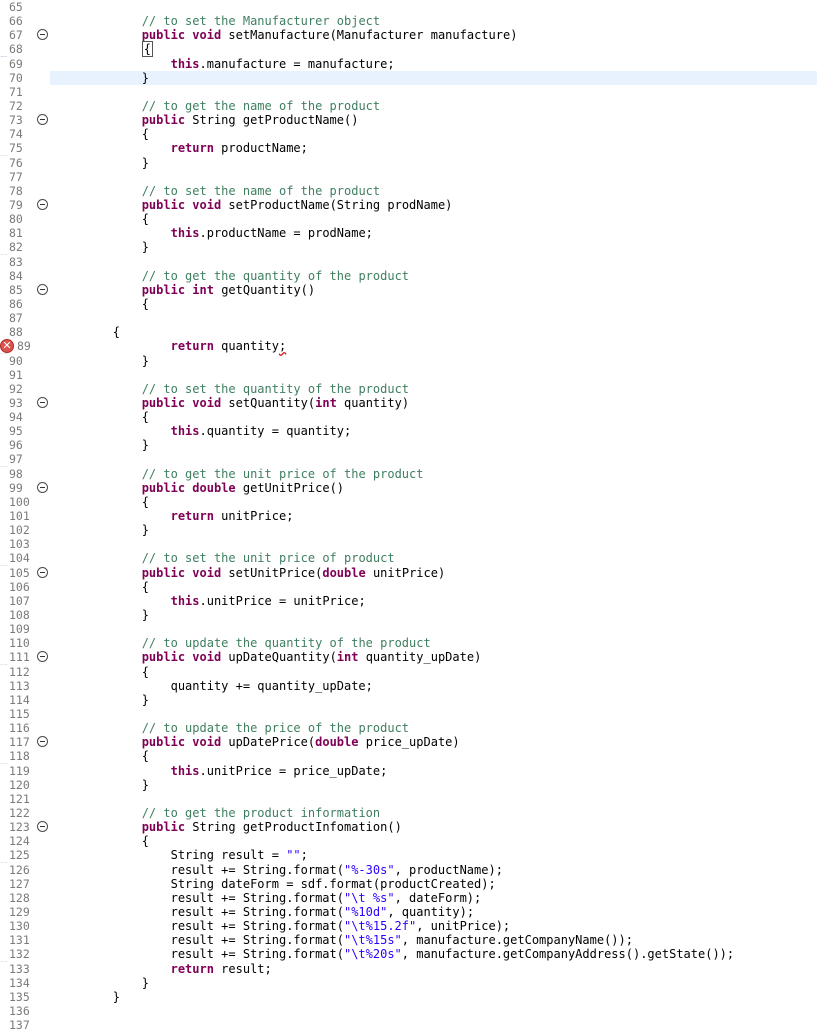 The height and width of the screenshot is (1032, 817). Describe the element at coordinates (25, 954) in the screenshot. I see `line-gutter: 132` at that location.